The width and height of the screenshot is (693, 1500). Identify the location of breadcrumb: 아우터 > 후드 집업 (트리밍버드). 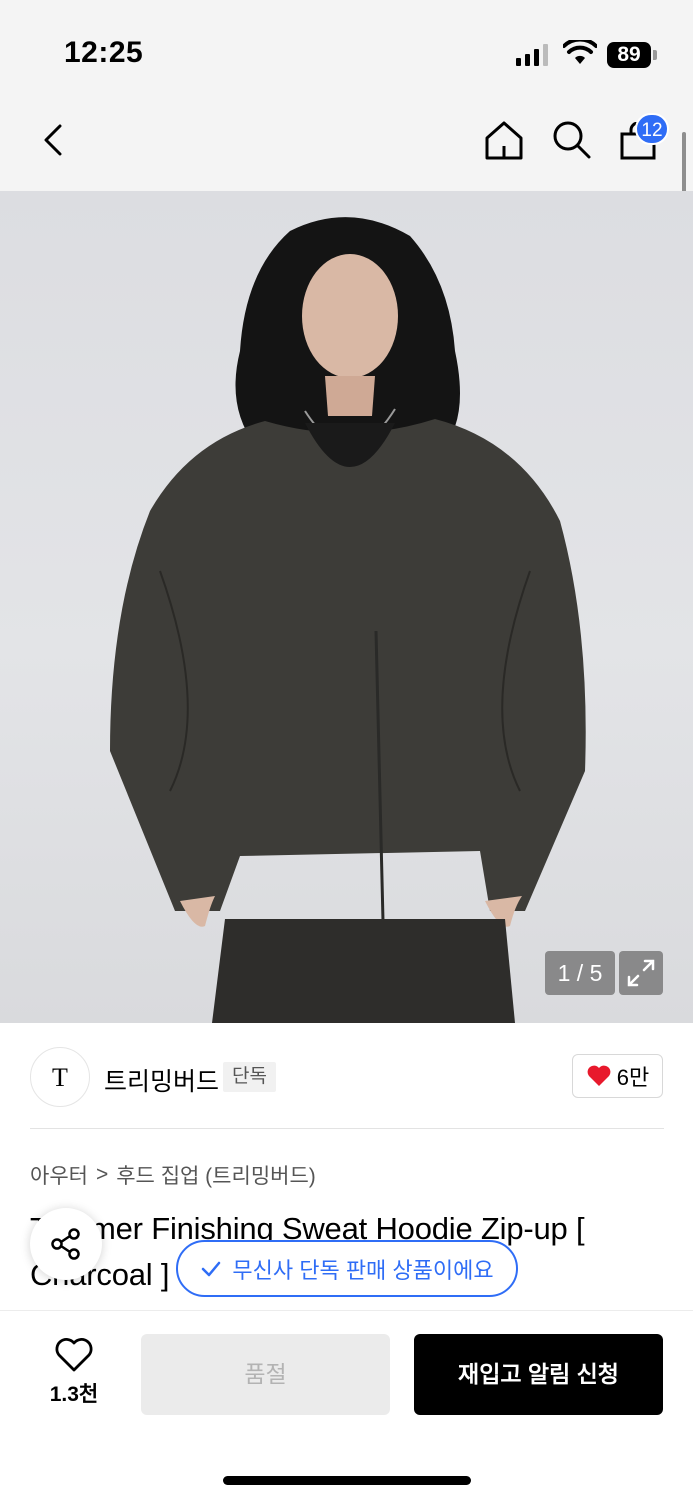
(173, 1175).